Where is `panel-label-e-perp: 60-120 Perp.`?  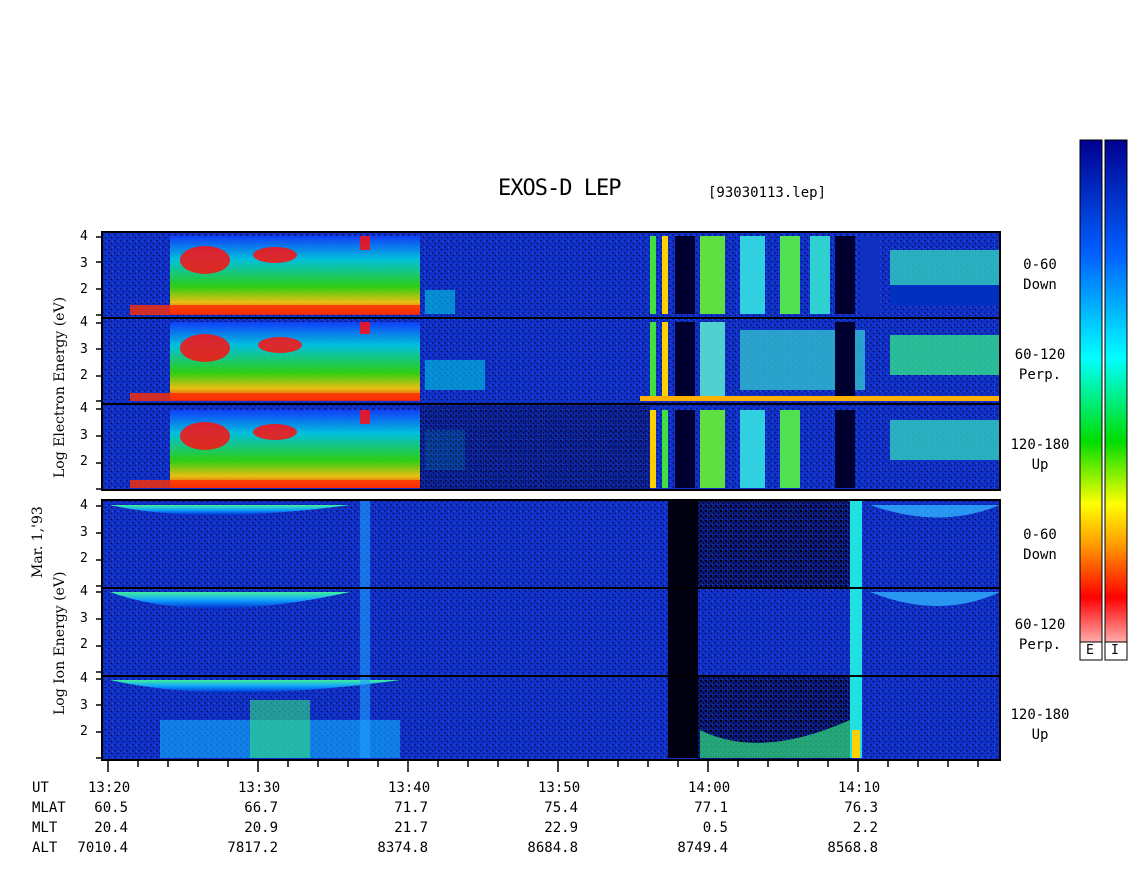 panel-label-e-perp: 60-120 Perp. is located at coordinates (1040, 365).